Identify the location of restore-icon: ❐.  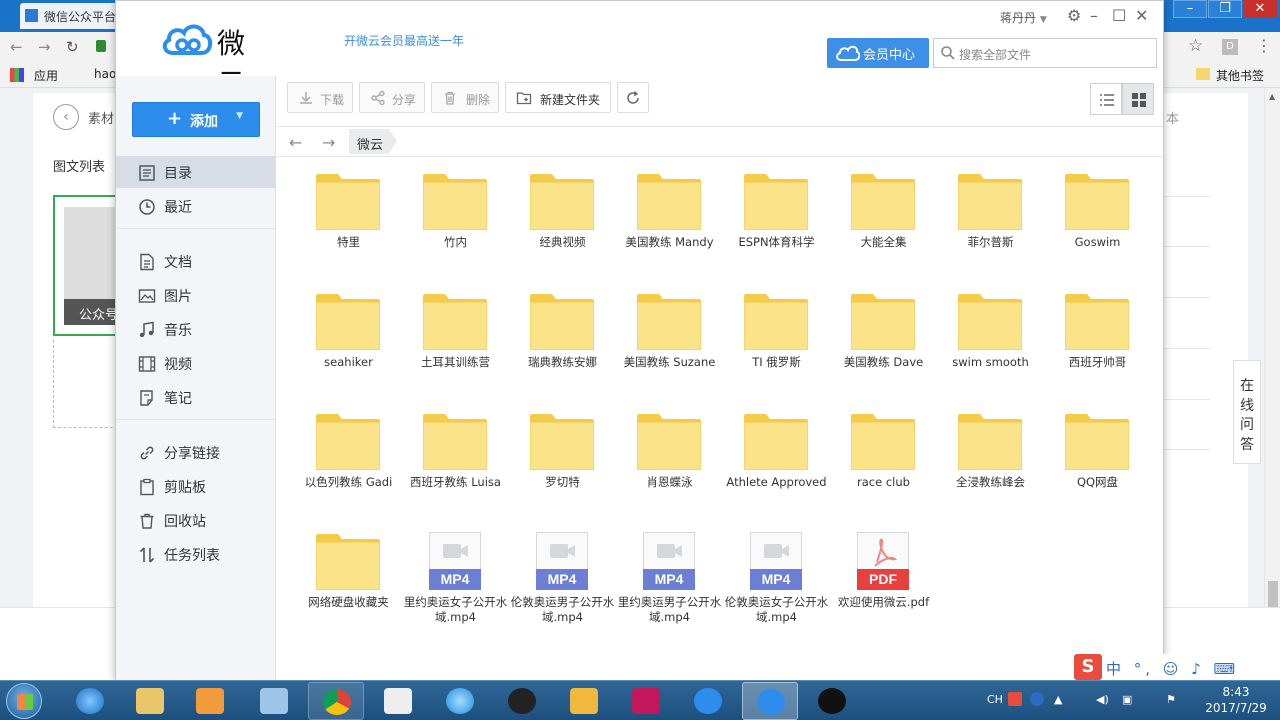
(1225, 9).